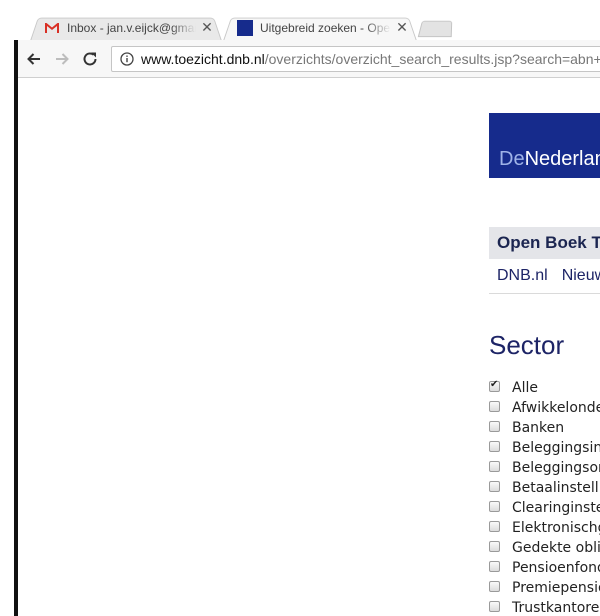  I want to click on sub-navigation: DNB.nl Nieuws, so click(544, 276).